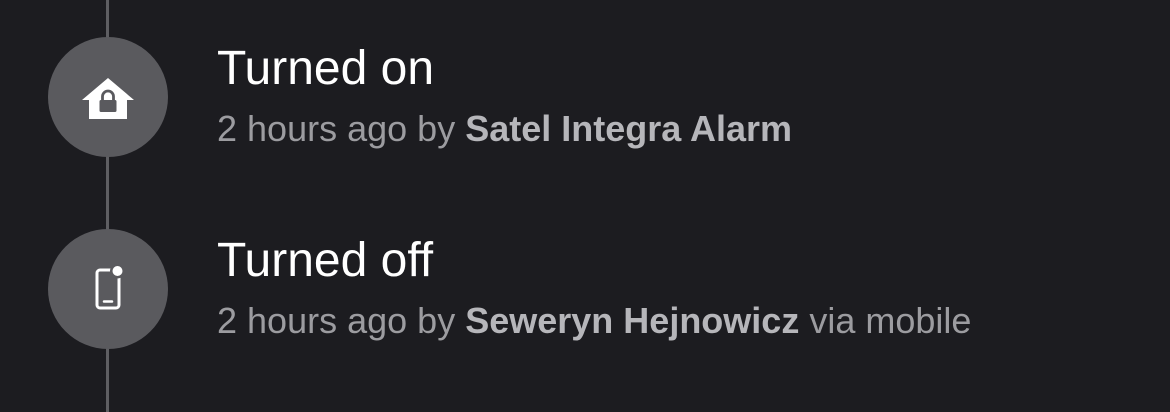 The width and height of the screenshot is (1170, 412). Describe the element at coordinates (632, 320) in the screenshot. I see `entry-actor: Seweryn Hejnowicz` at that location.